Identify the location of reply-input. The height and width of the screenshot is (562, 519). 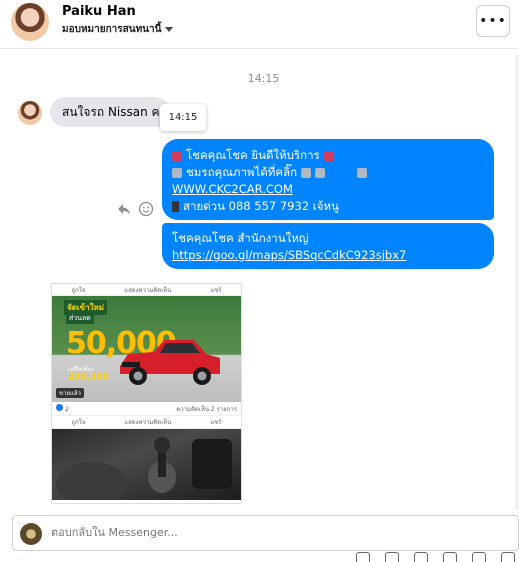
(251, 533).